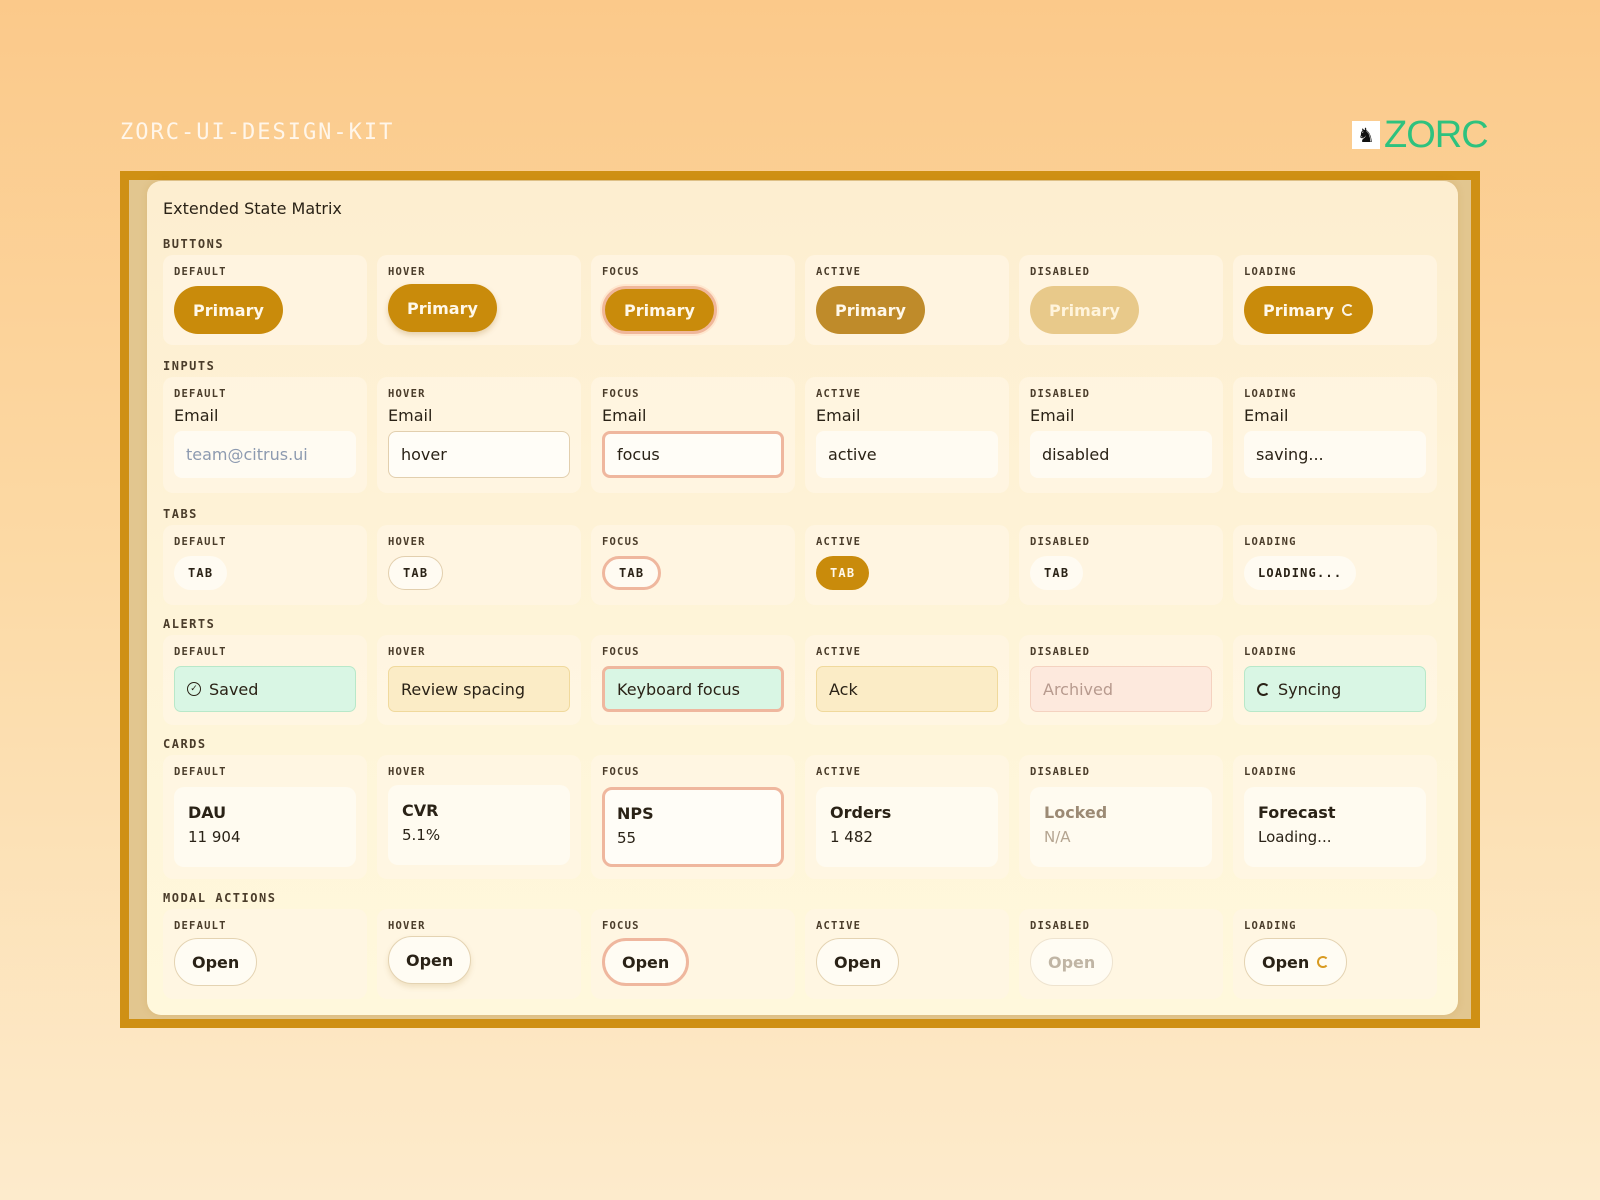 This screenshot has width=1600, height=1200. Describe the element at coordinates (659, 310) in the screenshot. I see `primary-button-focus: Primary` at that location.